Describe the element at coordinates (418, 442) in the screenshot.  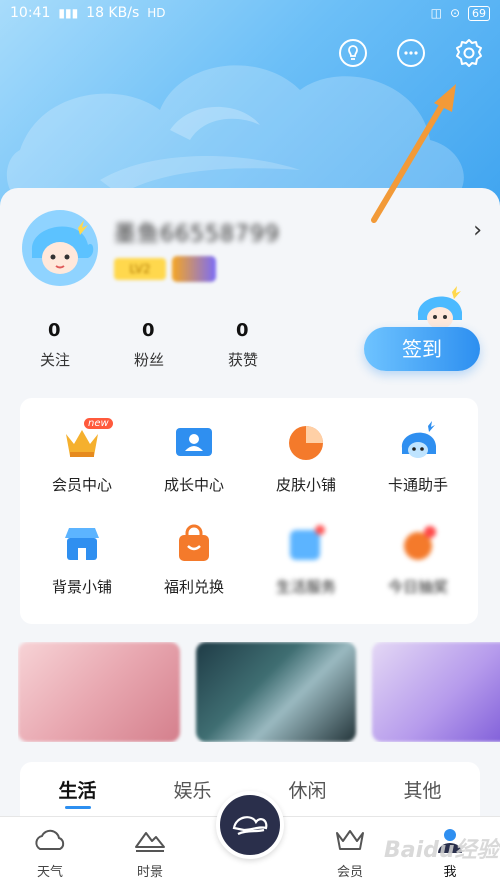
I see `cartoon-mascot-icon` at that location.